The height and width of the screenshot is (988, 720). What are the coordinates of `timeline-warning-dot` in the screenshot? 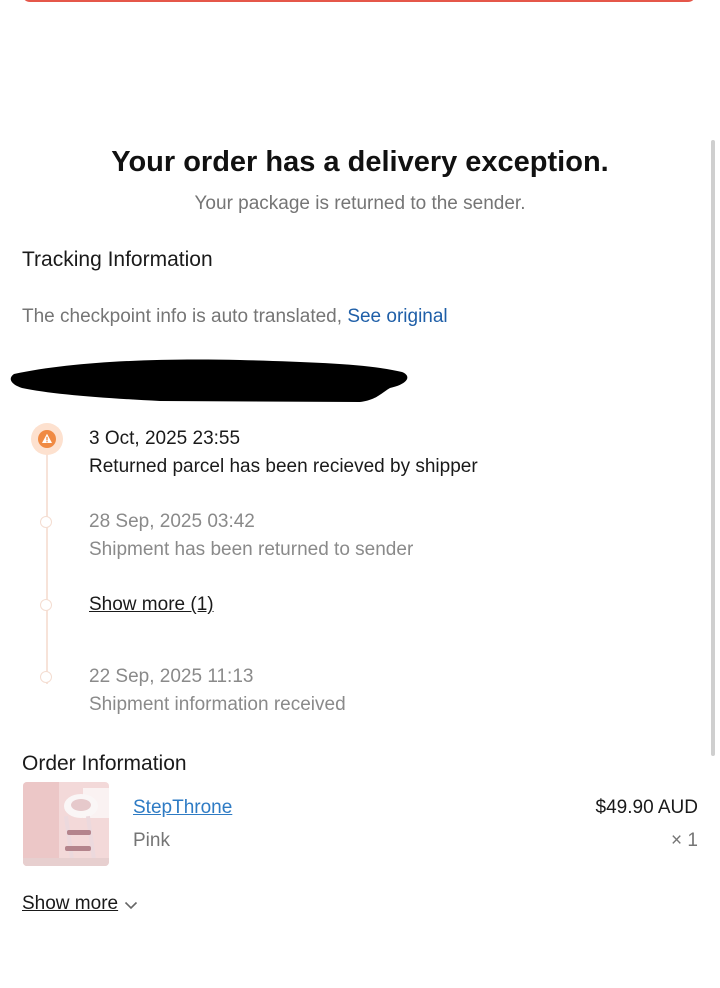 It's located at (47, 439).